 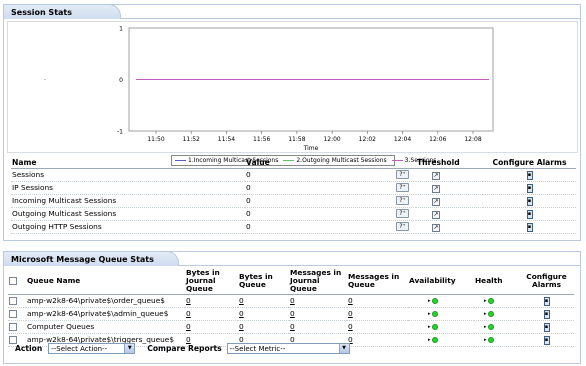 What do you see at coordinates (191, 139) in the screenshot?
I see `x-tick-label: 11:52` at bounding box center [191, 139].